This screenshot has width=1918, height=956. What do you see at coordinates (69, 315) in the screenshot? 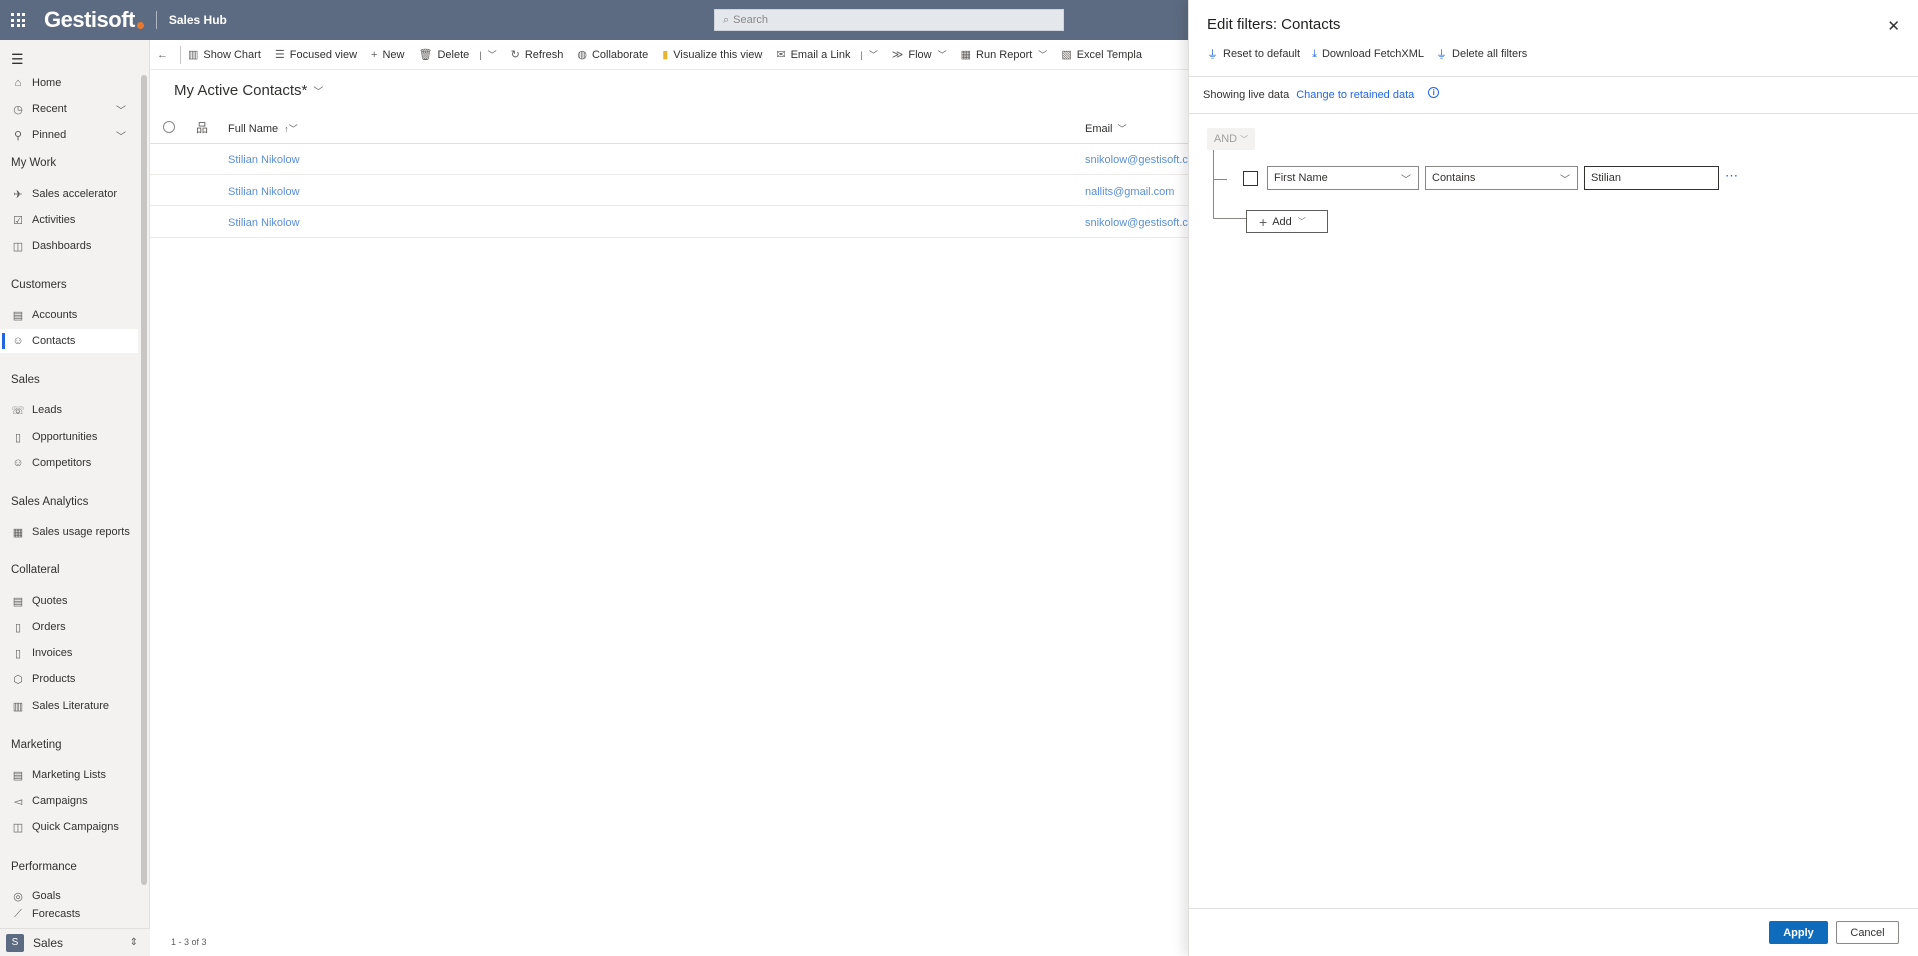
I see `sidebar-item-accounts: ▤ Accounts` at bounding box center [69, 315].